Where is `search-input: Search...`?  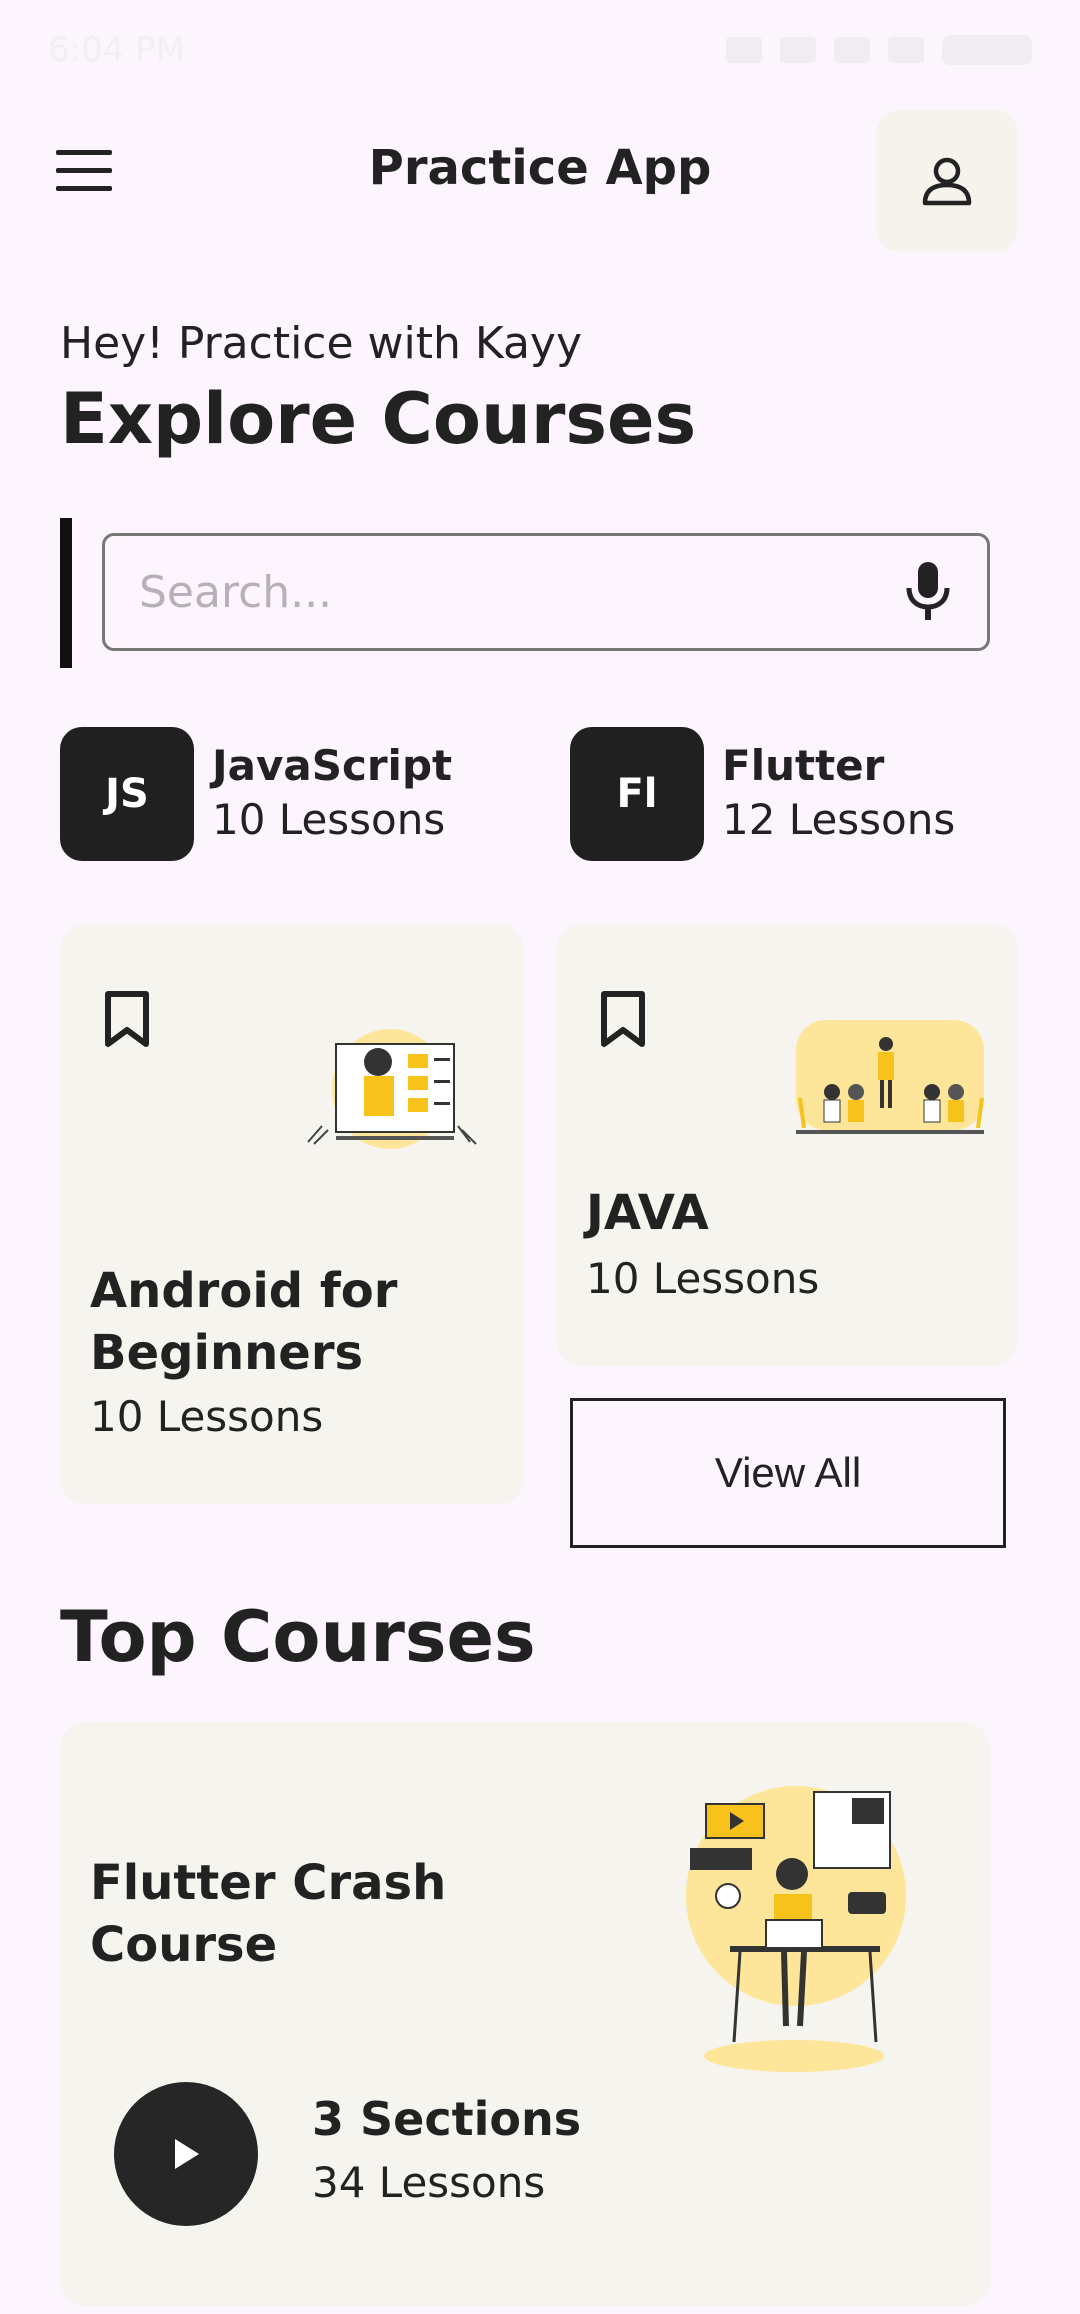
search-input: Search... is located at coordinates (546, 592).